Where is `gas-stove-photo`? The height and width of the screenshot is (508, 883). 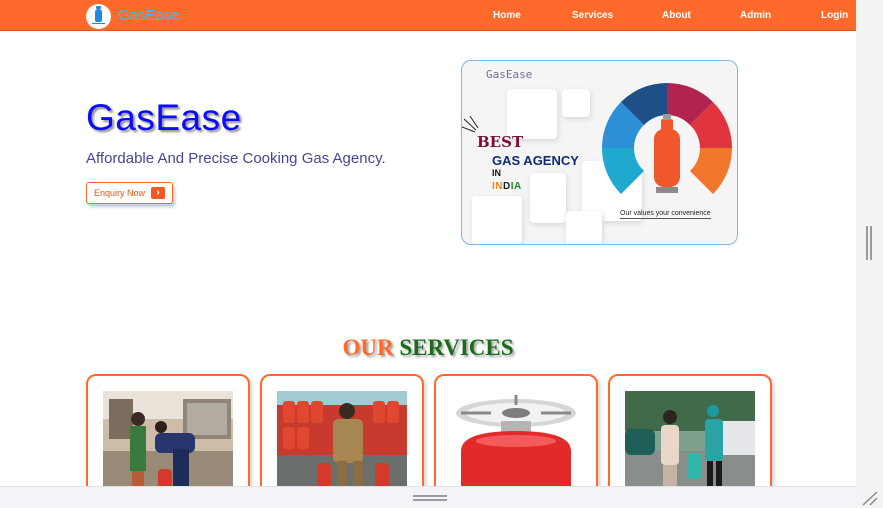 gas-stove-photo is located at coordinates (516, 441).